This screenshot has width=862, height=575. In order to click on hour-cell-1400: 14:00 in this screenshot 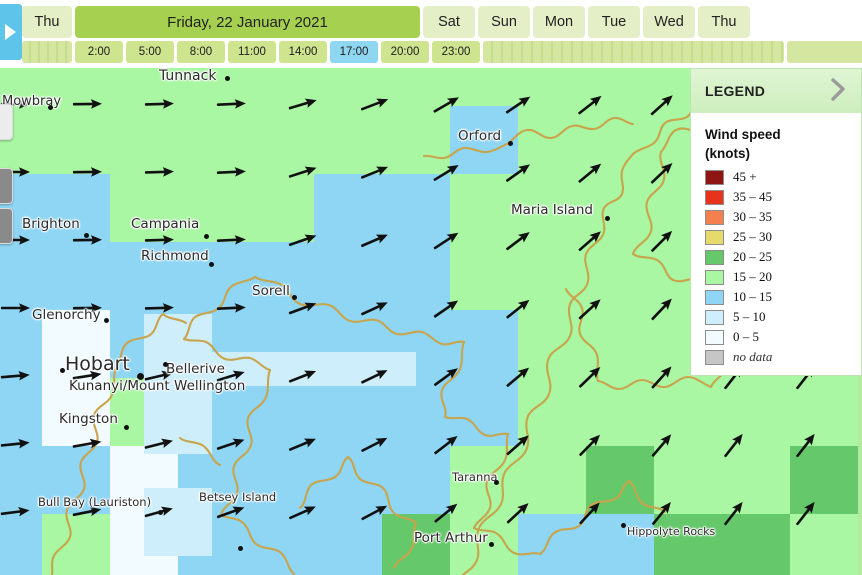, I will do `click(303, 52)`.